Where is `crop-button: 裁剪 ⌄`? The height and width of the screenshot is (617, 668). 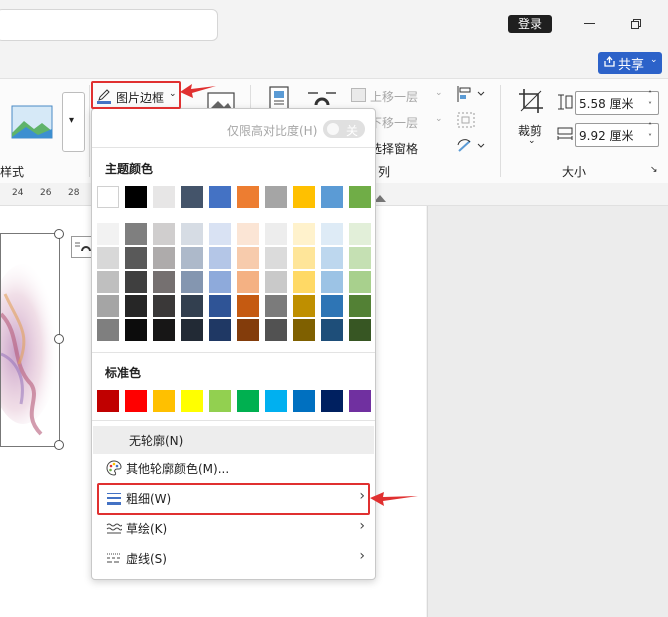 crop-button: 裁剪 ⌄ is located at coordinates (532, 117).